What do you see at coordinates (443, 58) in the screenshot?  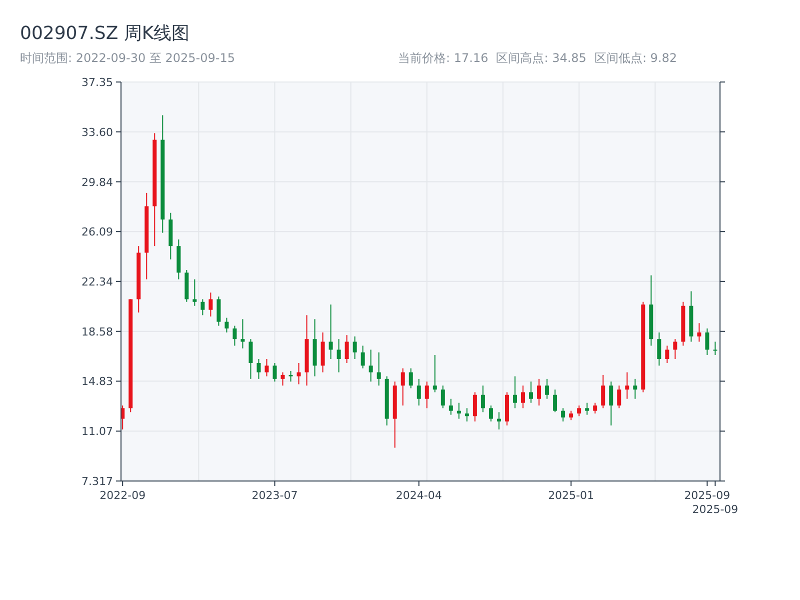 I see `stat-label: 当前价格: 17.16` at bounding box center [443, 58].